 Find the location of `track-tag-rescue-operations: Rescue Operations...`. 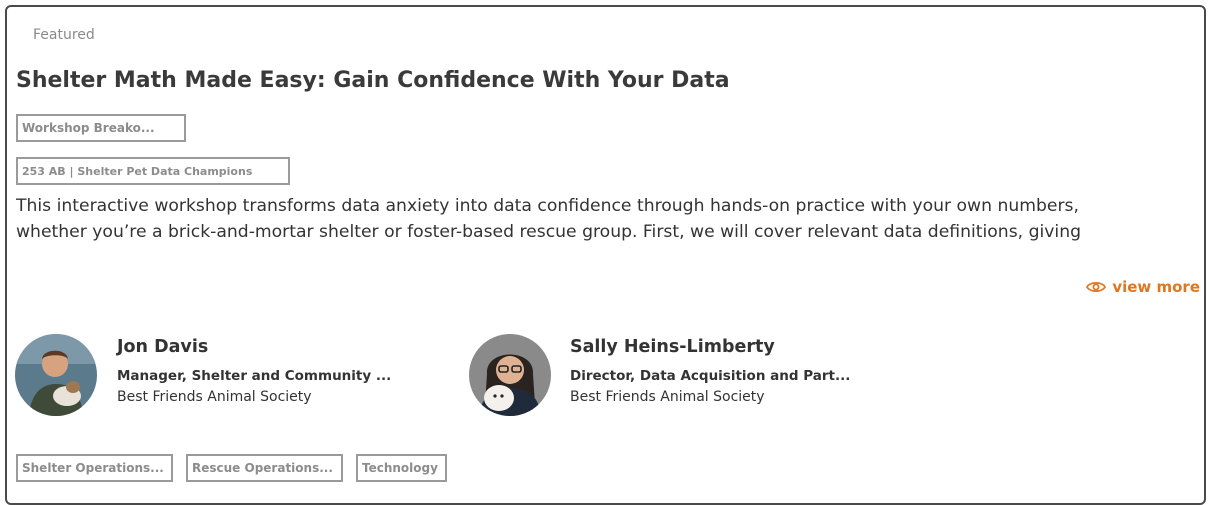

track-tag-rescue-operations: Rescue Operations... is located at coordinates (264, 468).